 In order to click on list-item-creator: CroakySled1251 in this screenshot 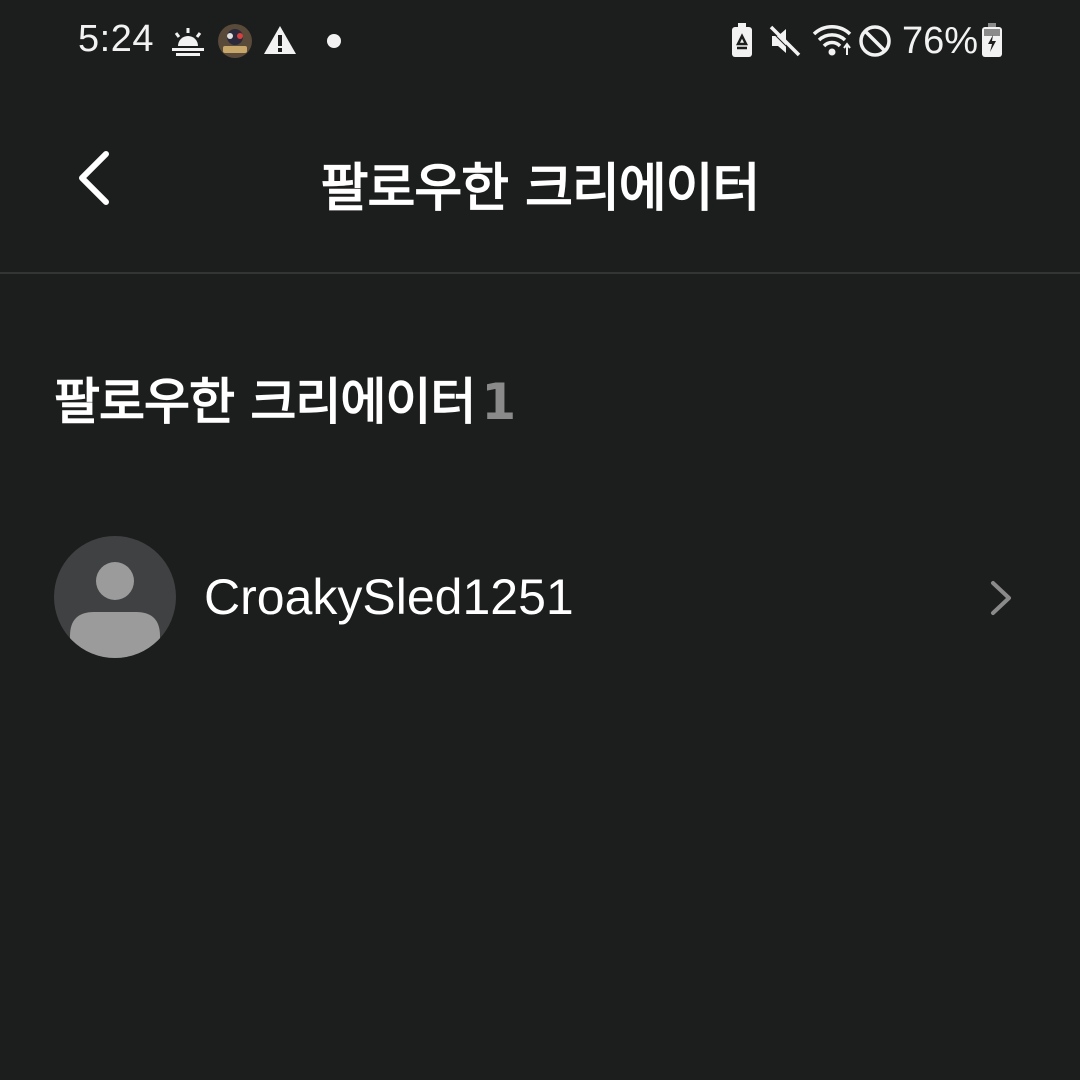, I will do `click(540, 597)`.